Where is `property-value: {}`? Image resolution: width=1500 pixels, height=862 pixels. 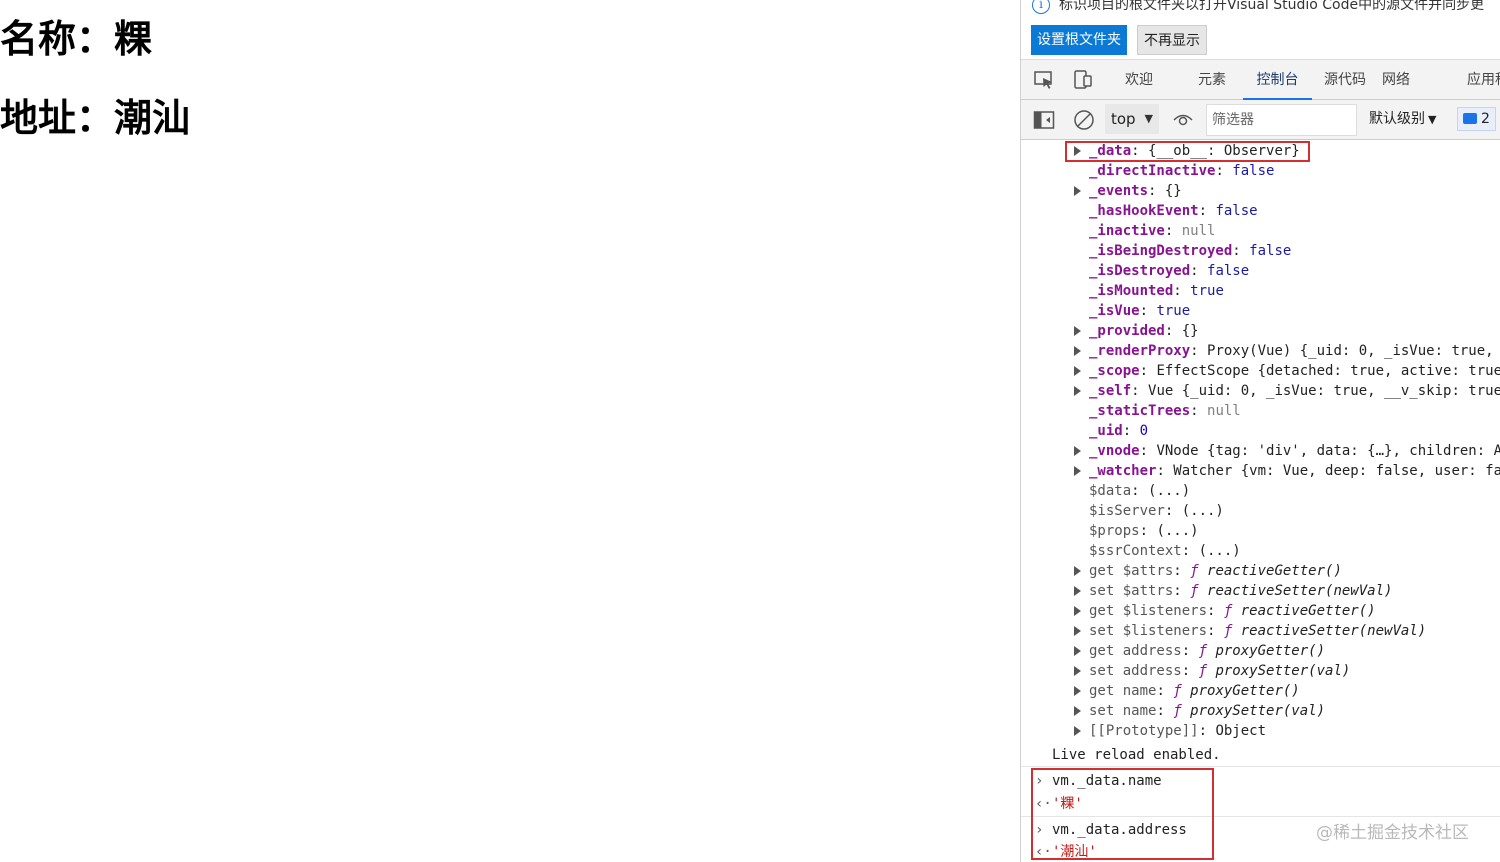 property-value: {} is located at coordinates (1190, 331).